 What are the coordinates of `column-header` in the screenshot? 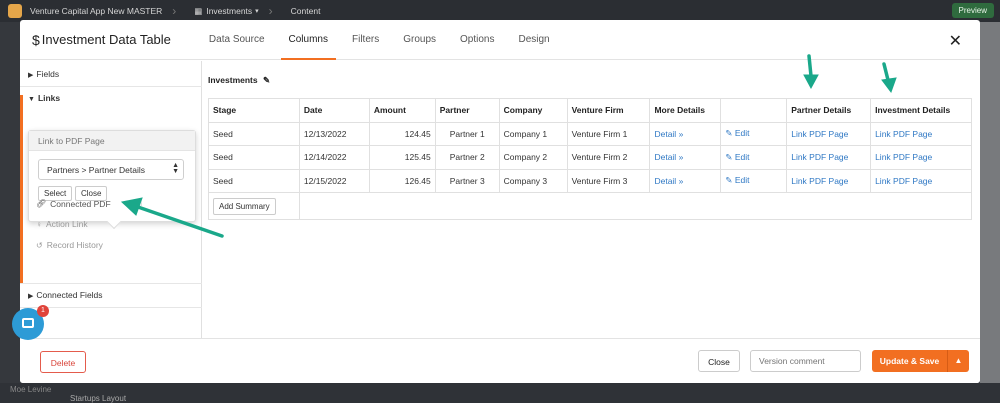 It's located at (754, 110).